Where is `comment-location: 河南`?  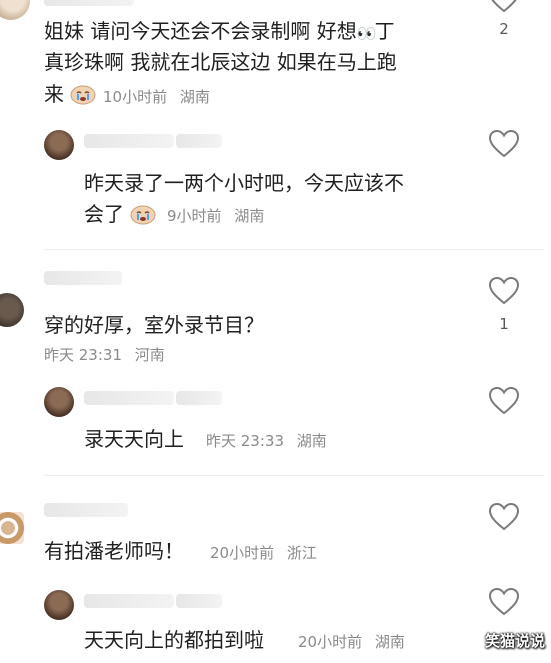
comment-location: 河南 is located at coordinates (149, 355).